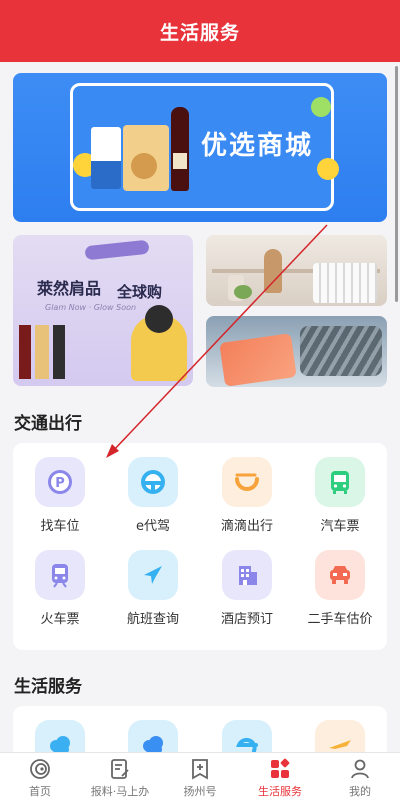  What do you see at coordinates (152, 619) in the screenshot?
I see `service-label: 航班查询` at bounding box center [152, 619].